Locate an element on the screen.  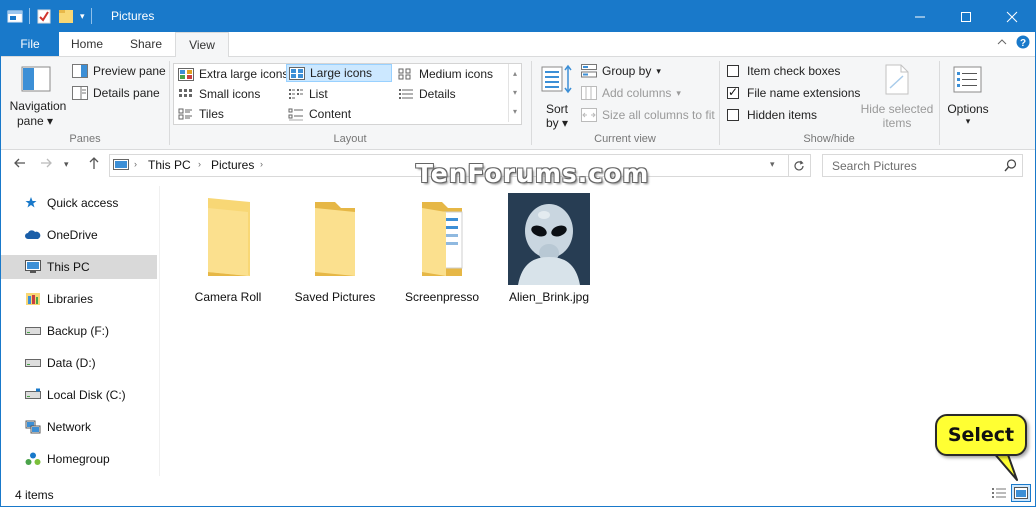
back-button is located at coordinates (20, 164).